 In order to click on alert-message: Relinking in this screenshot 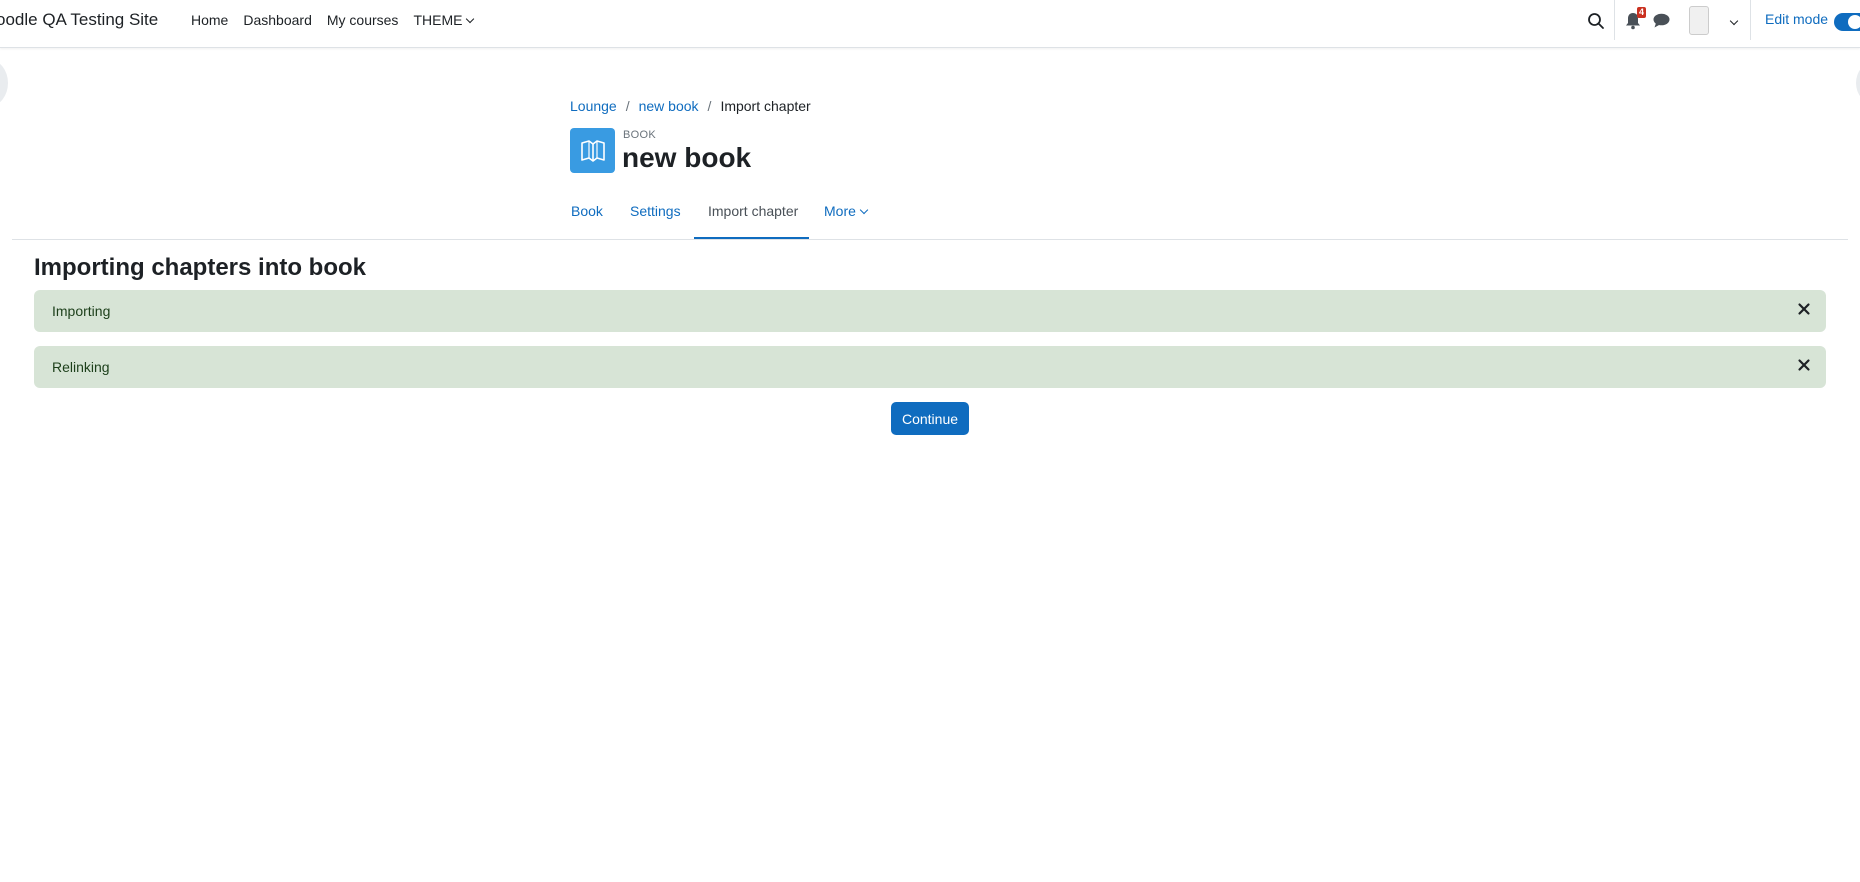, I will do `click(81, 367)`.